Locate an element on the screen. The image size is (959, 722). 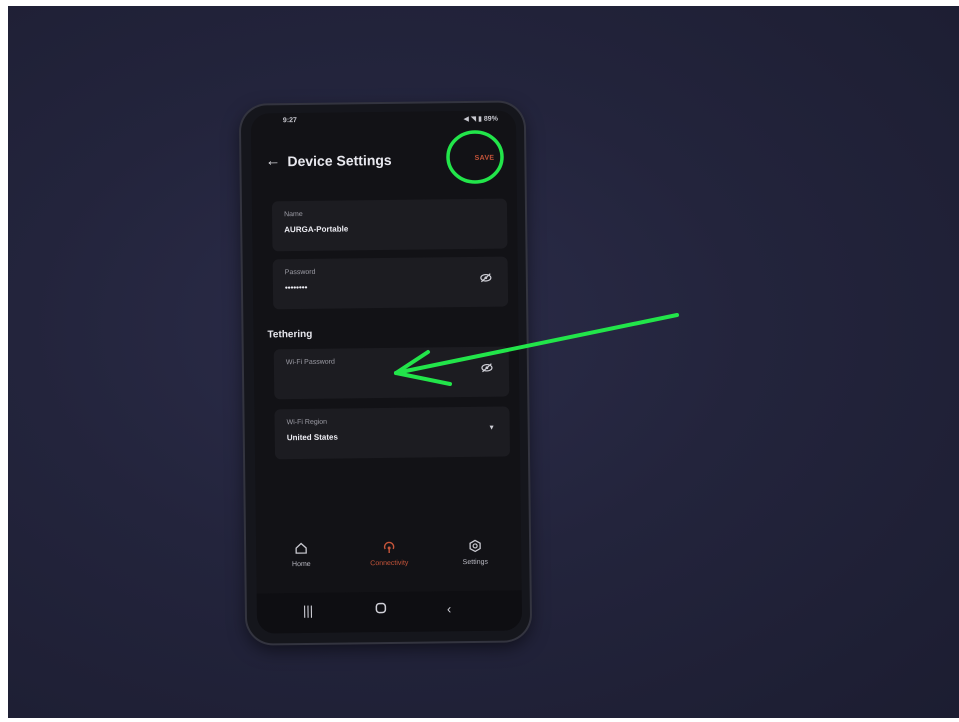
name-field-label: Name is located at coordinates (293, 214).